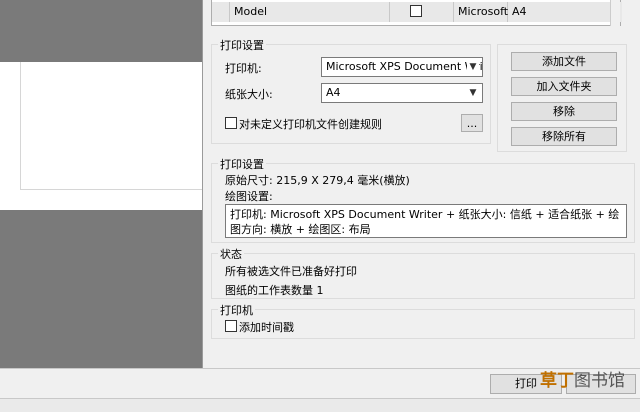  Describe the element at coordinates (564, 86) in the screenshot. I see `add-folder-button: 加入文件夹` at that location.